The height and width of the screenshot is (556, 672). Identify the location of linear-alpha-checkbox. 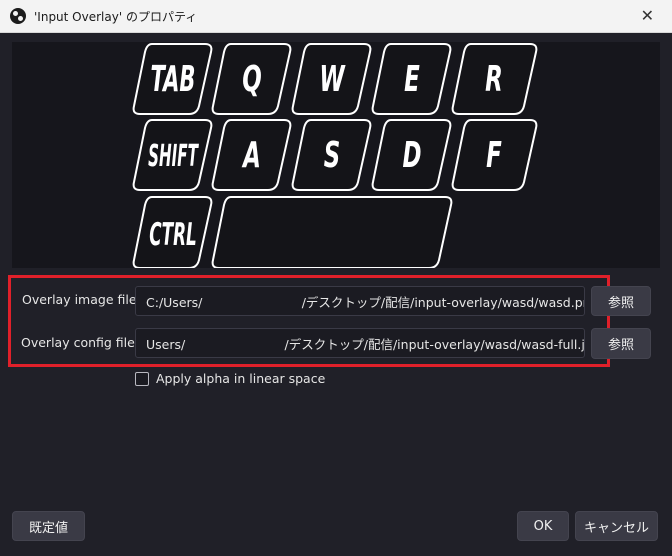
(142, 378).